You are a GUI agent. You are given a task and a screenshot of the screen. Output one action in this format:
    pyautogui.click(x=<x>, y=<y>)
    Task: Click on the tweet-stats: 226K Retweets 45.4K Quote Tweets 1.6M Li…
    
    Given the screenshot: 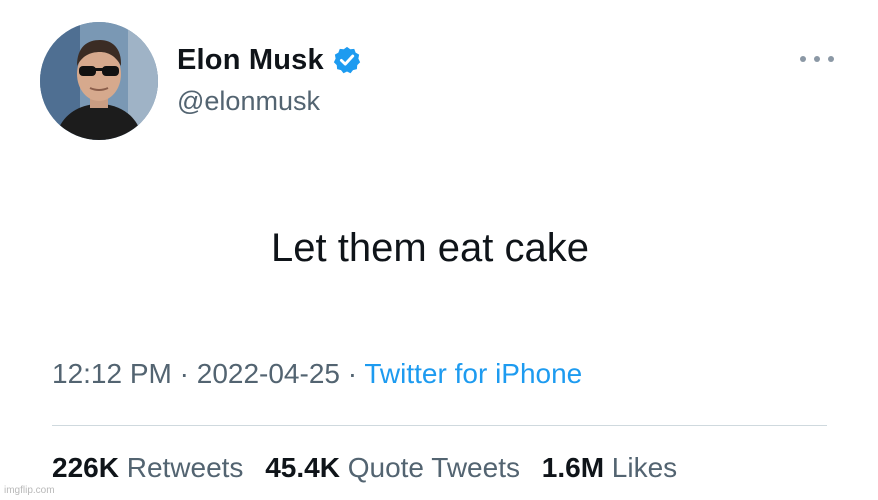 What is the action you would take?
    pyautogui.click(x=371, y=468)
    